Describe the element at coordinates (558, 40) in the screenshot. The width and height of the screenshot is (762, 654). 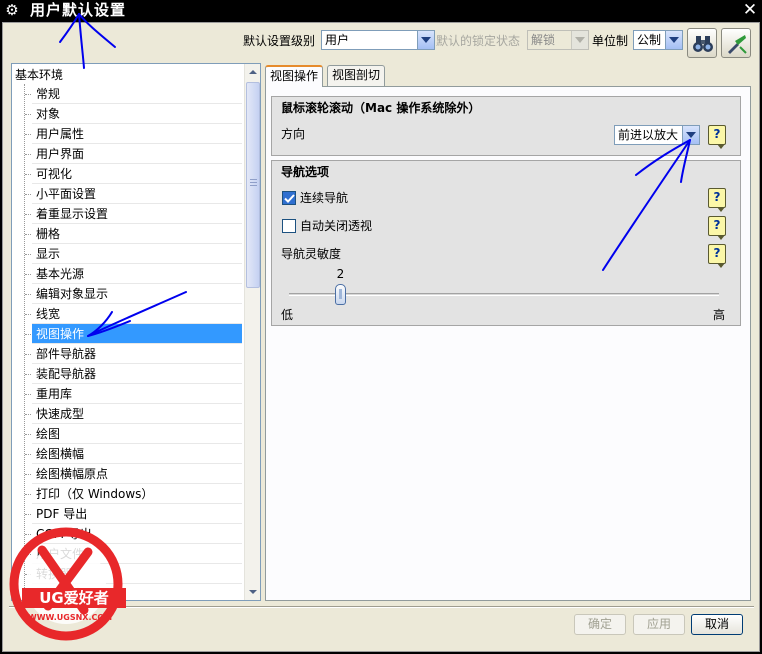
I see `lock-state-dropdown: 解锁` at that location.